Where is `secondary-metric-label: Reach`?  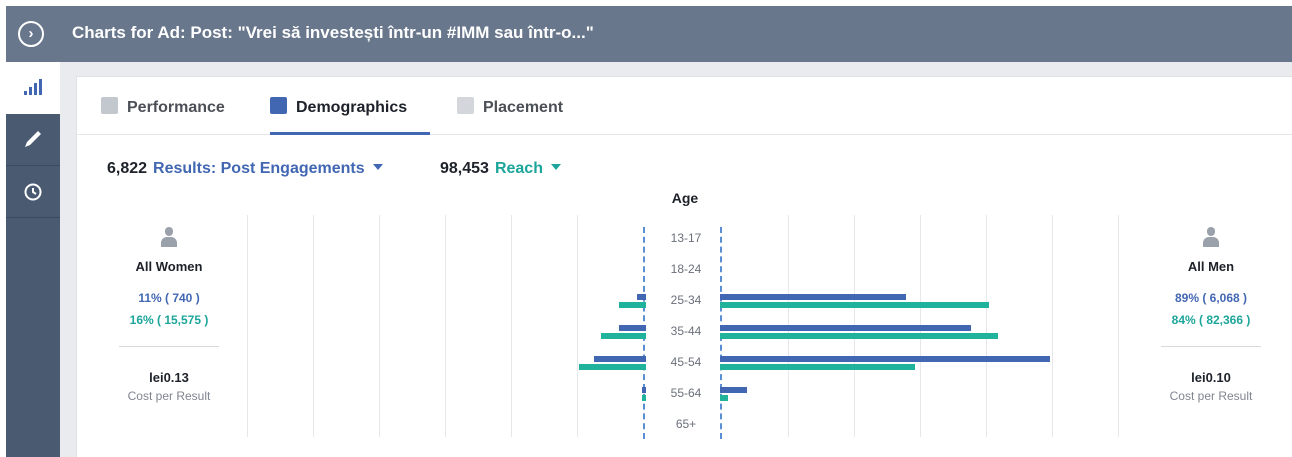 secondary-metric-label: Reach is located at coordinates (518, 168).